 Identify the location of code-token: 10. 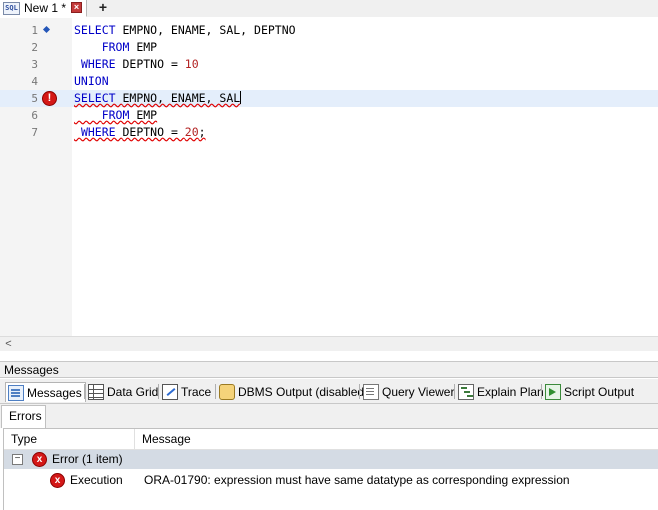
(191, 64).